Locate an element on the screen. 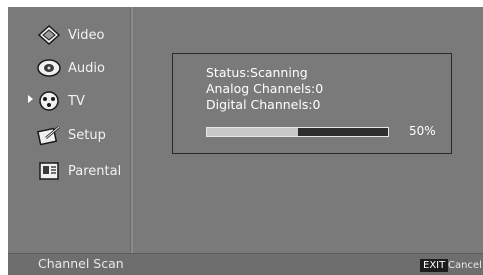 The width and height of the screenshot is (483, 275). setup-icon is located at coordinates (49, 135).